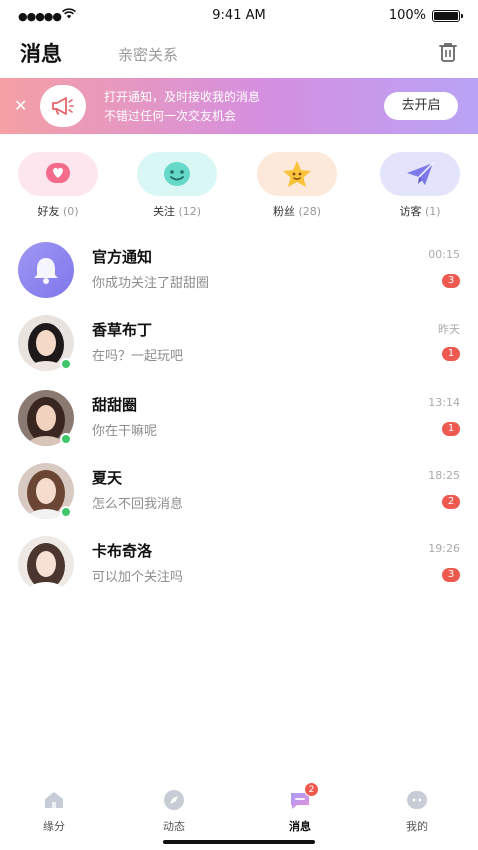 Image resolution: width=478 pixels, height=850 pixels. What do you see at coordinates (239, 187) in the screenshot?
I see `shortcut-row: 好友 (0) 关注 (12) 粉丝 (28) 访客 (1)` at bounding box center [239, 187].